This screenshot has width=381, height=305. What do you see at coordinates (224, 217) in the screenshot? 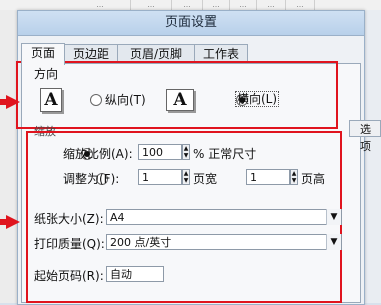
I see `paper-size-select: A4 ▼` at bounding box center [224, 217].